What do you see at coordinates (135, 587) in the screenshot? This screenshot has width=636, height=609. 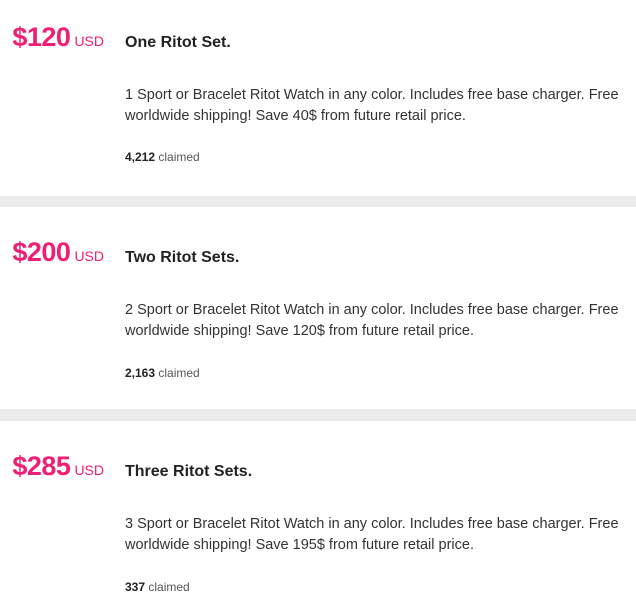 I see `claimed-count: 337` at bounding box center [135, 587].